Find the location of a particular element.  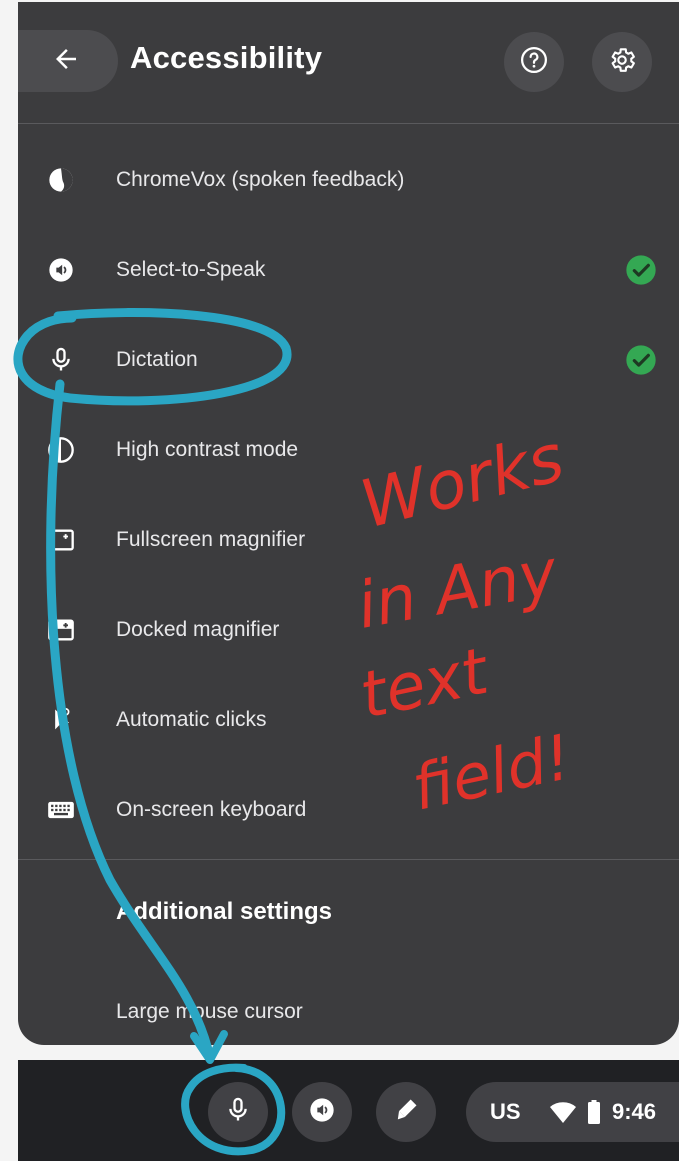

pen-icon is located at coordinates (406, 1112).